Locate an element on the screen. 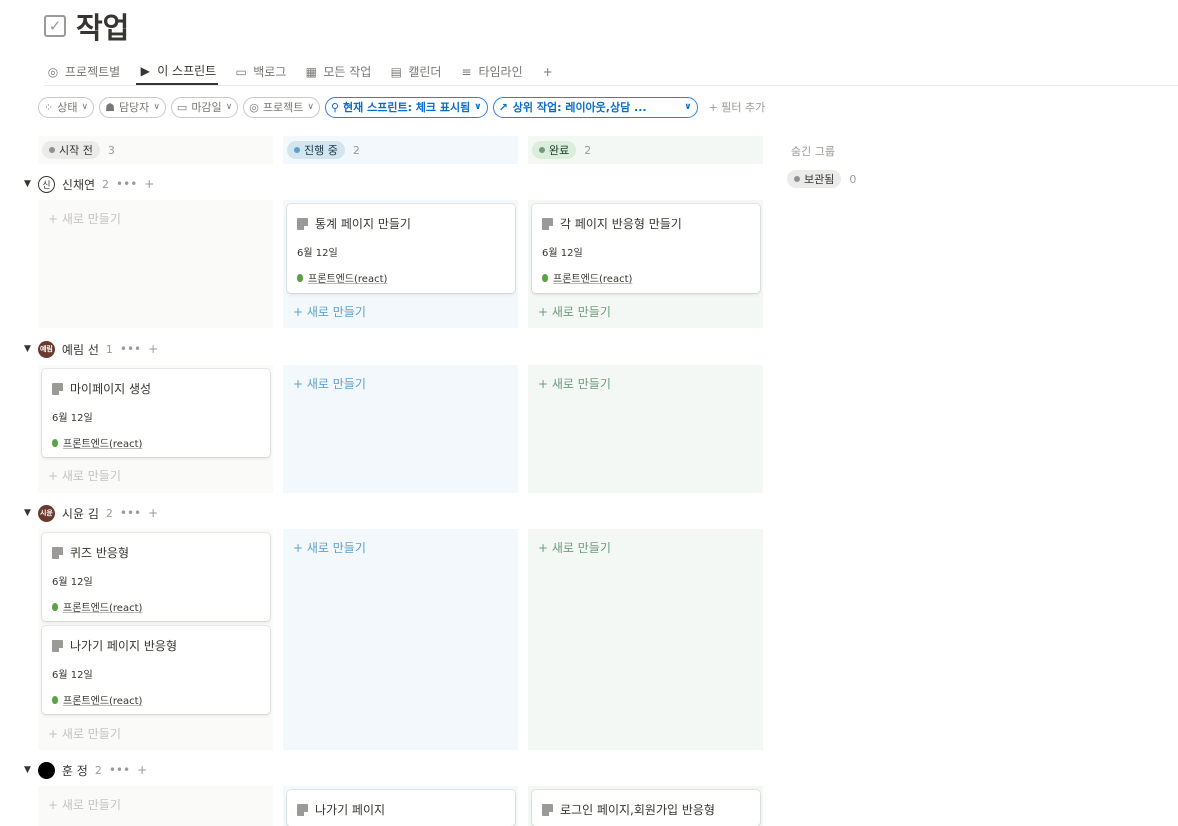 The width and height of the screenshot is (1178, 826). group-header-shin: ▼ 신 신채연 2 ••• + is located at coordinates (89, 184).